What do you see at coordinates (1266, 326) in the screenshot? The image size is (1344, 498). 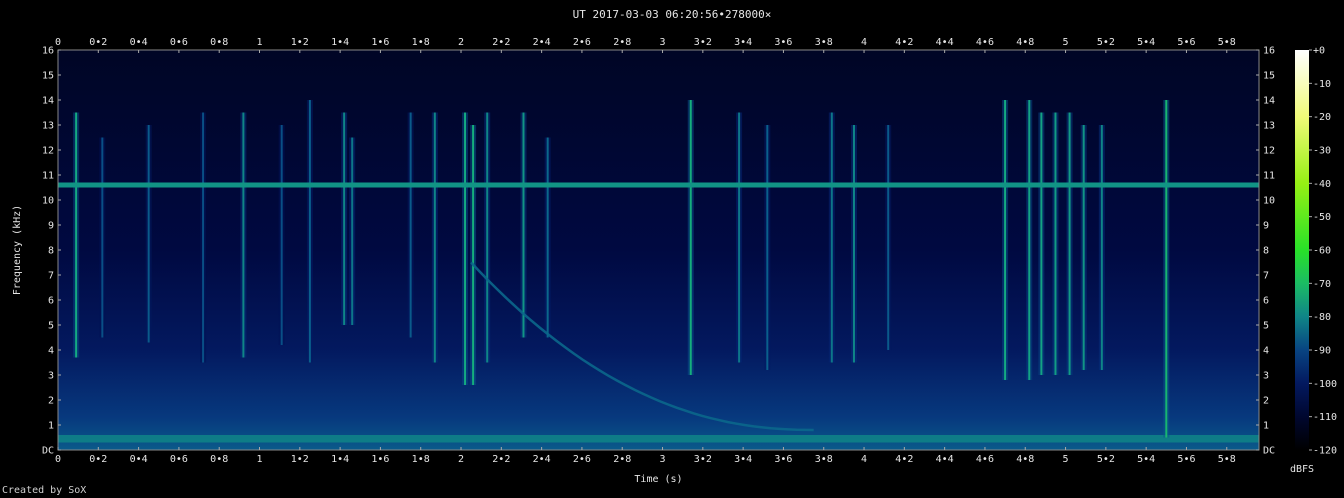 I see `y-tick-label-right: 5` at bounding box center [1266, 326].